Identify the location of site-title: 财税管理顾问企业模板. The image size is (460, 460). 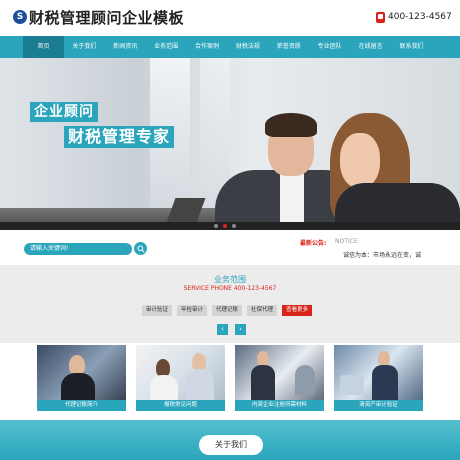
(106, 17).